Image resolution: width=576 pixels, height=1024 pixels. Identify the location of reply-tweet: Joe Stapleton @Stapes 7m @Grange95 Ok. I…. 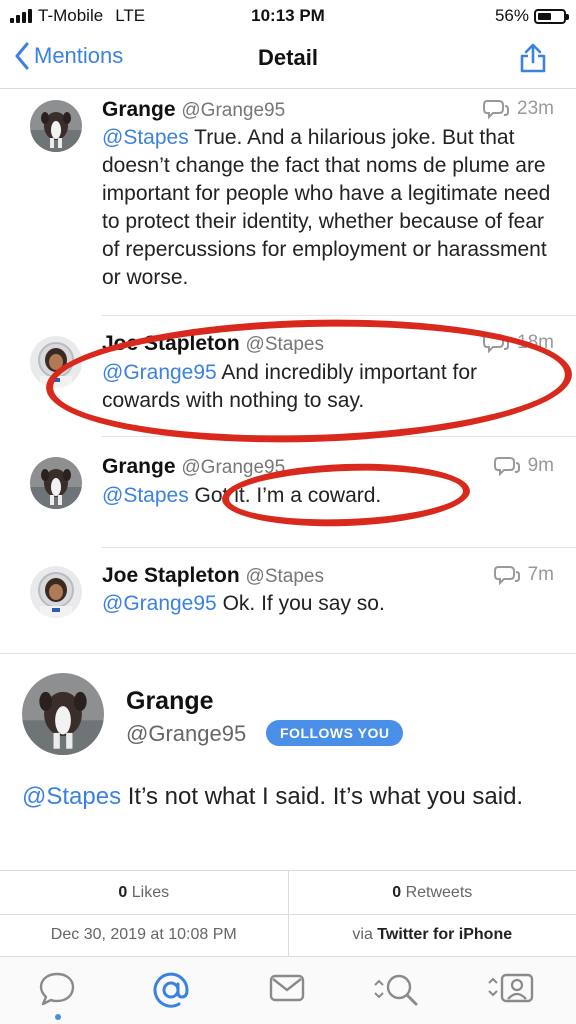
(288, 600).